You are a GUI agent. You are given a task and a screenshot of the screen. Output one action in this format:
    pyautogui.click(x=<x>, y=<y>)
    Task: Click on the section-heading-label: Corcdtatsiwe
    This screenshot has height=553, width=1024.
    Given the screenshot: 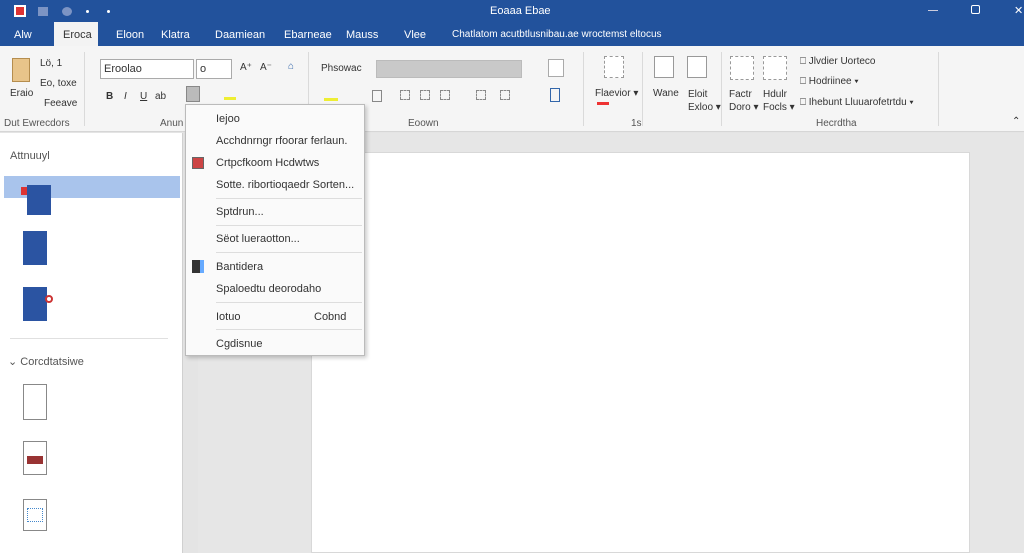 What is the action you would take?
    pyautogui.click(x=52, y=362)
    